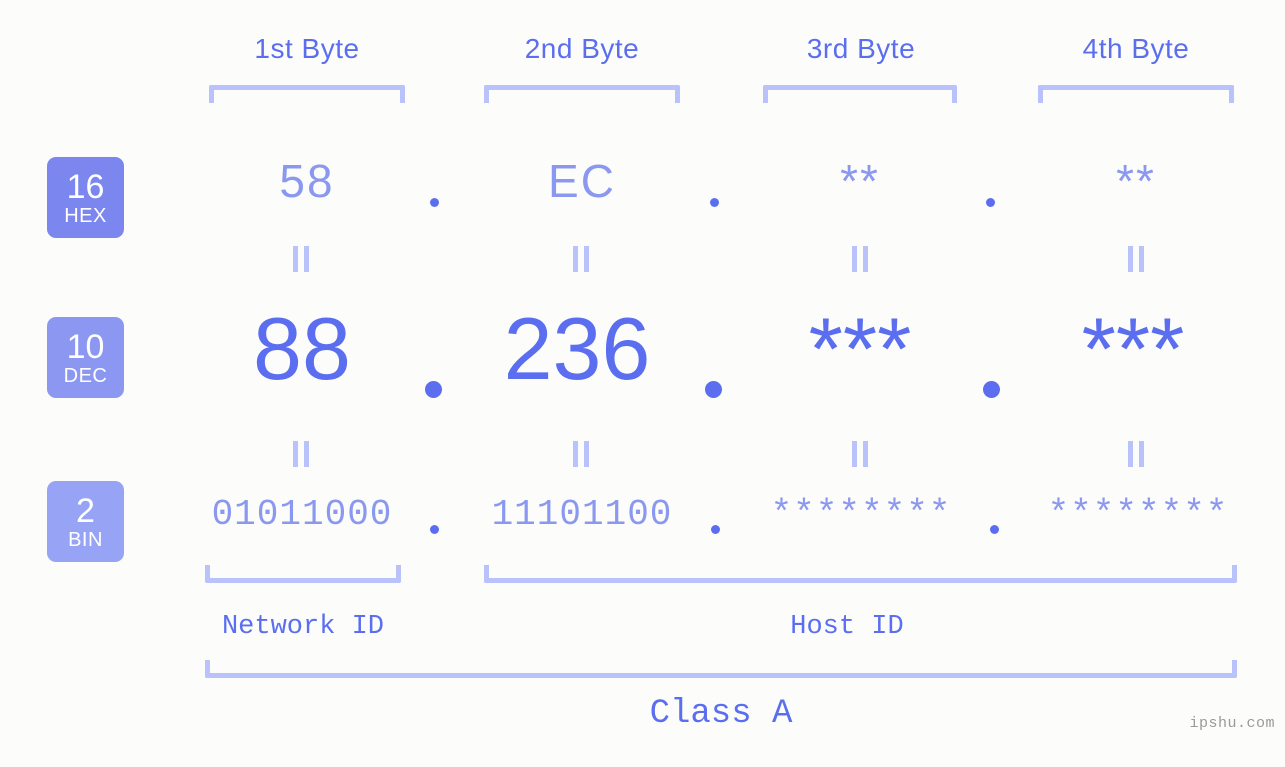  I want to click on network-id-label: Network ID, so click(303, 627).